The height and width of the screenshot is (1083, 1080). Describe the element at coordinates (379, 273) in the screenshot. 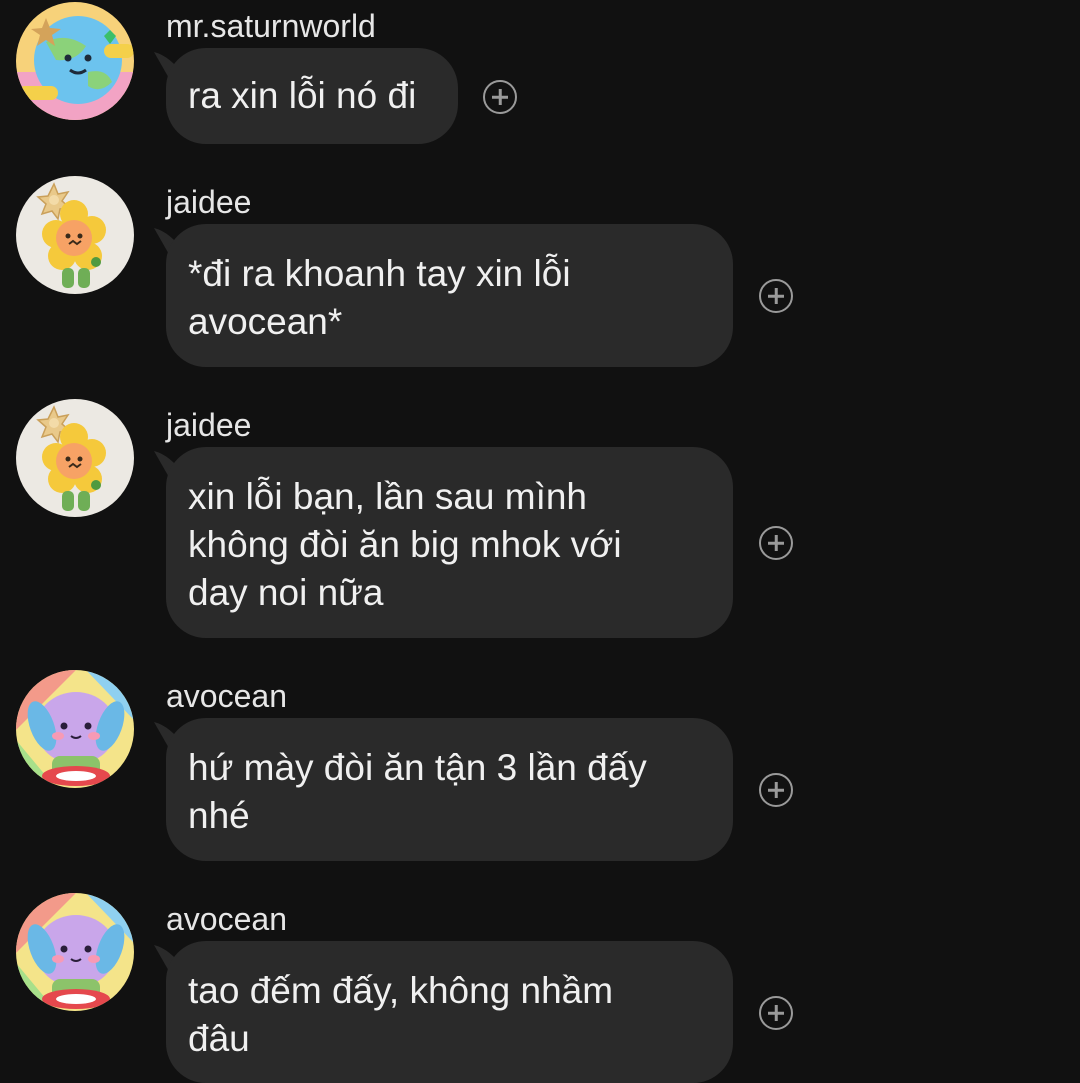

I see `message-text: *đi ra khoanh tay xin lỗi` at that location.